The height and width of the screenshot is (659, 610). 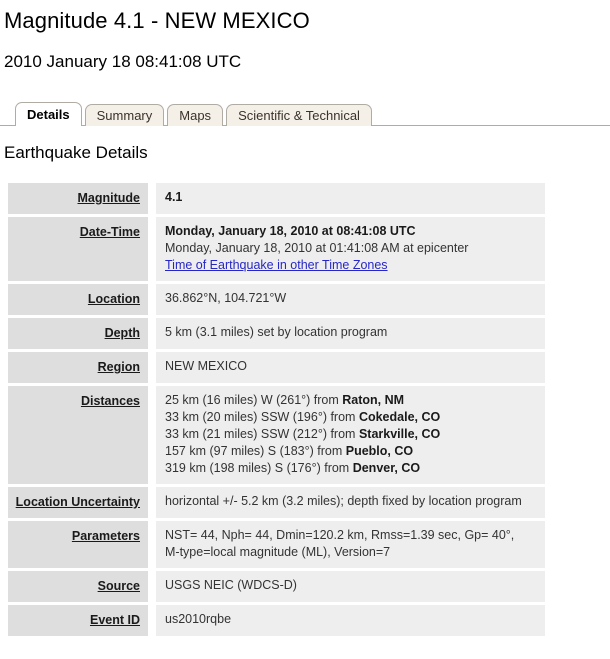 I want to click on row-value-location: 36.862°N, 104.721°W, so click(x=350, y=299).